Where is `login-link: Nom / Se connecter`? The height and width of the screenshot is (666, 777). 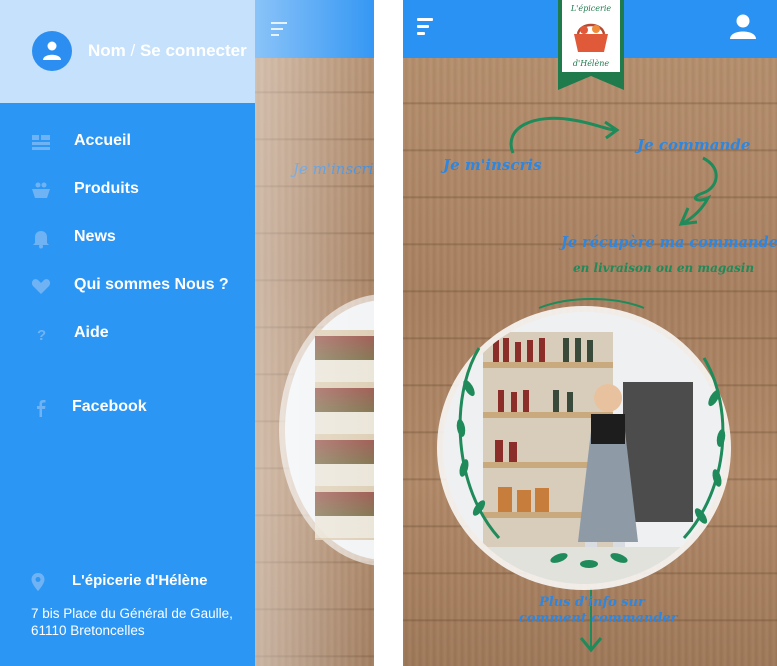
login-link: Nom / Se connecter is located at coordinates (167, 51).